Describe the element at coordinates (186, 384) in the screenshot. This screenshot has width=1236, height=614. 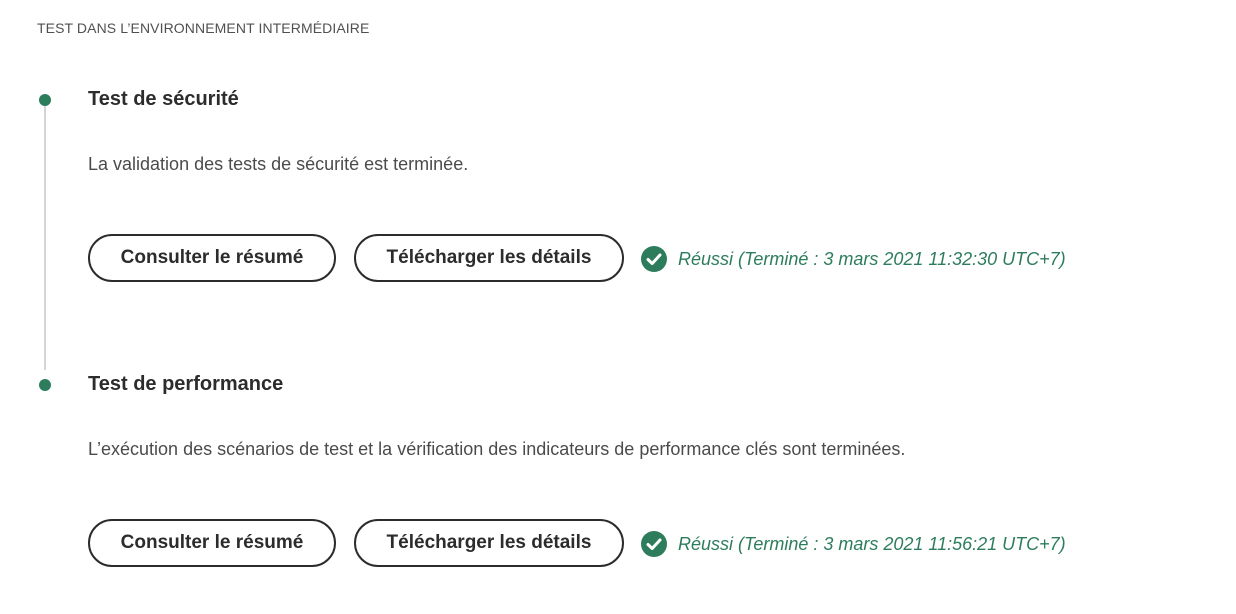
I see `step-title: Test de performance` at that location.